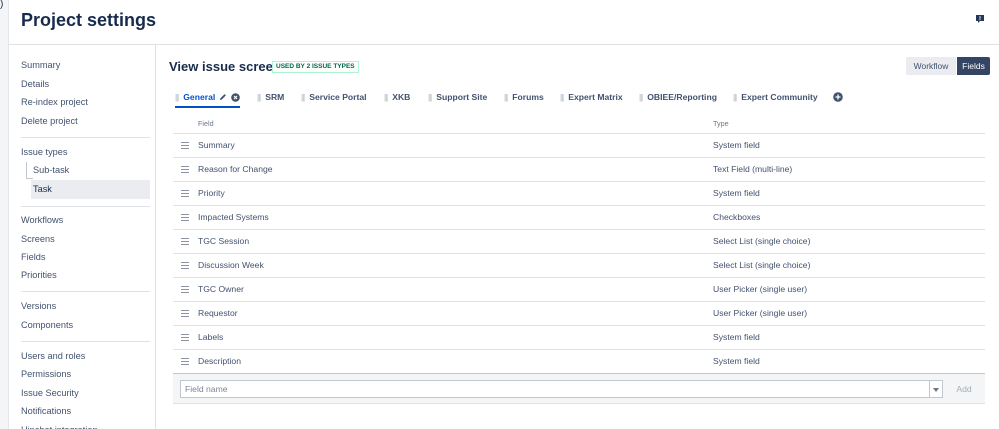 The width and height of the screenshot is (999, 429). What do you see at coordinates (579, 242) in the screenshot?
I see `table-row: TGC Session Select List (single choice)` at bounding box center [579, 242].